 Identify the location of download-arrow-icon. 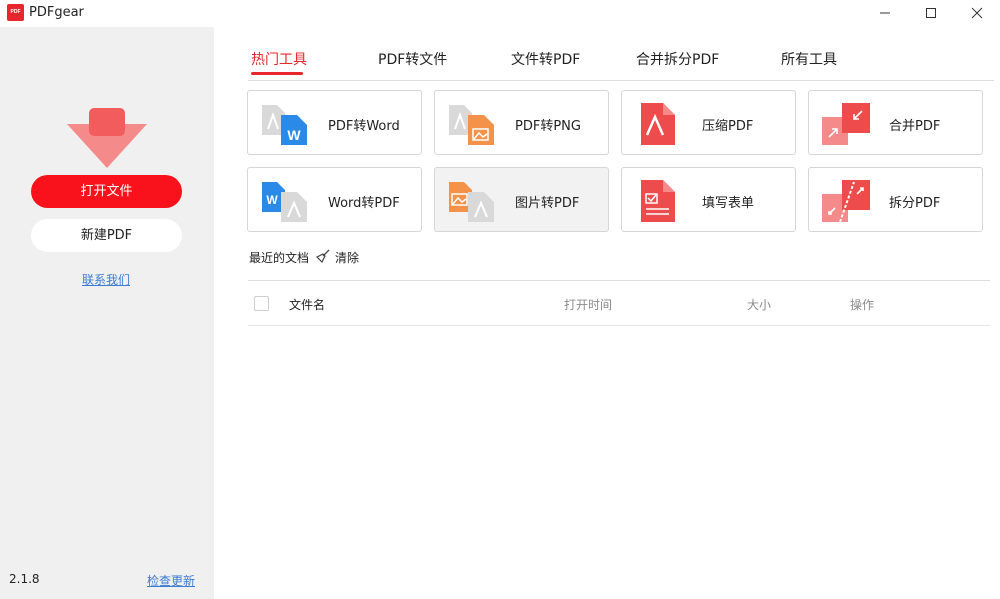
(107, 138).